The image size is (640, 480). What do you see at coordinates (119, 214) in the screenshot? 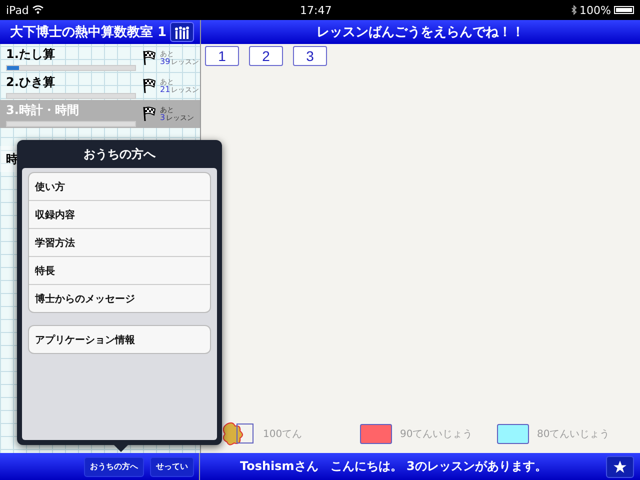
I see `menu-item: 収録内容` at bounding box center [119, 214].